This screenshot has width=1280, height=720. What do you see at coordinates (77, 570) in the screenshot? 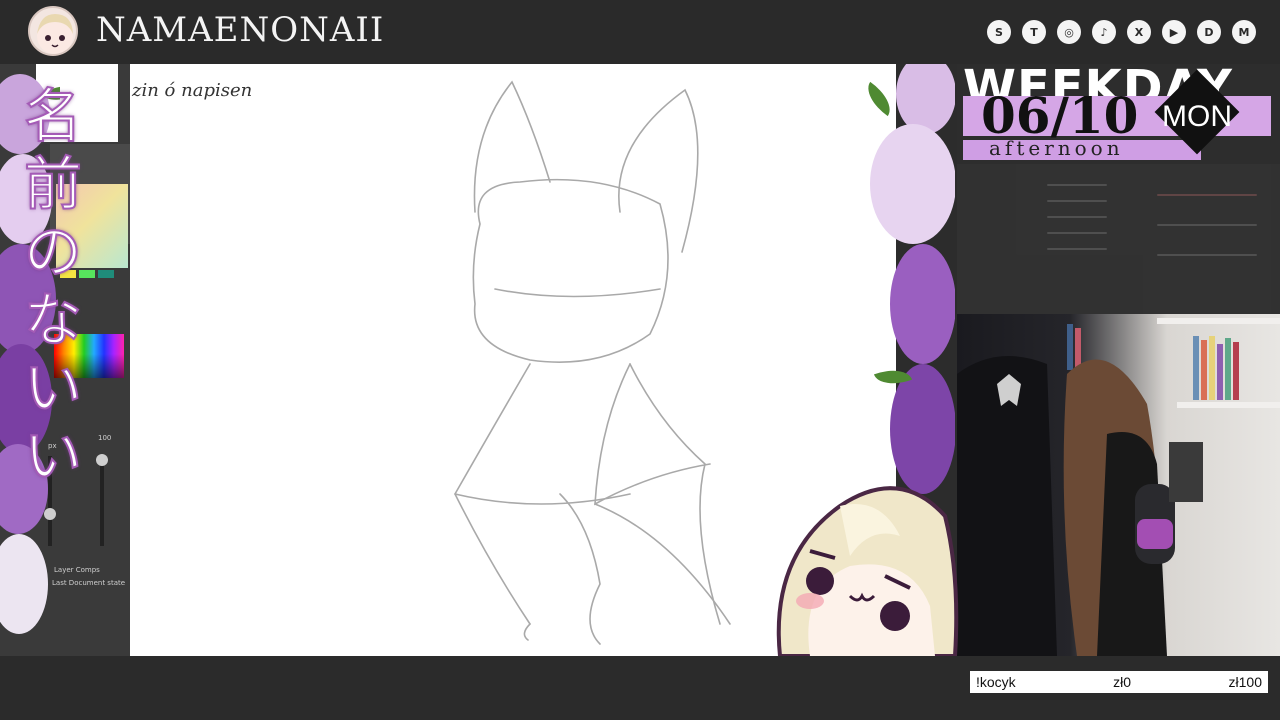
I see `layer-comps-label: Layer Comps` at bounding box center [77, 570].